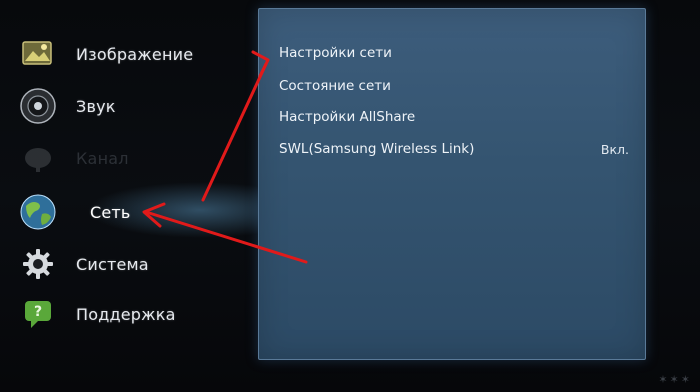  I want to click on menu-item-allshare-settings: Настройки AllShare, so click(454, 117).